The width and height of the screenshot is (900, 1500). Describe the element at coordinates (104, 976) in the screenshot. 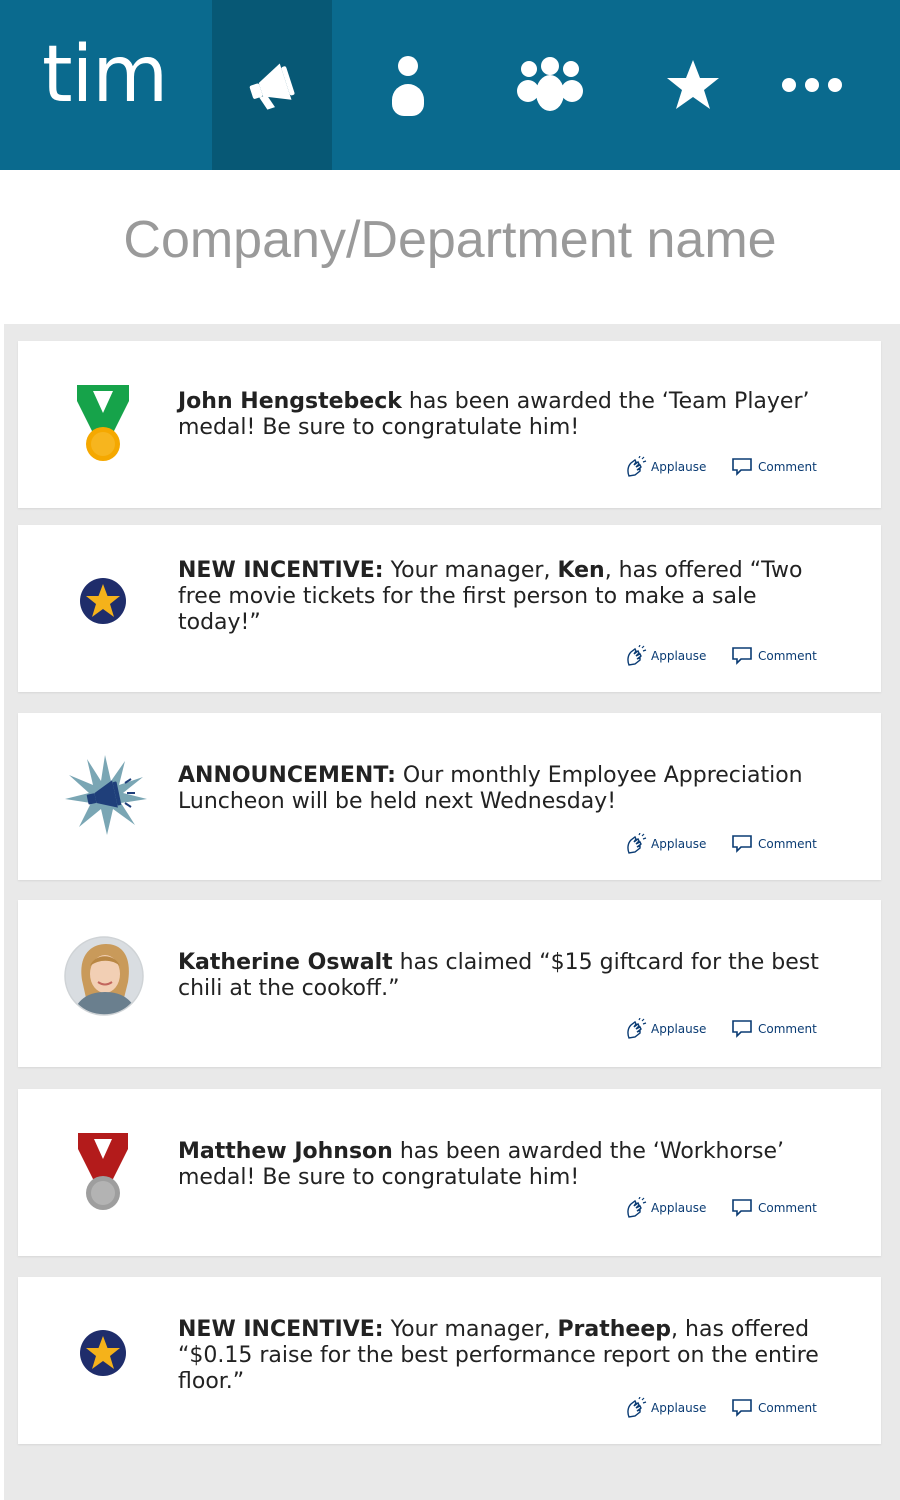

I see `avatar-photo` at that location.